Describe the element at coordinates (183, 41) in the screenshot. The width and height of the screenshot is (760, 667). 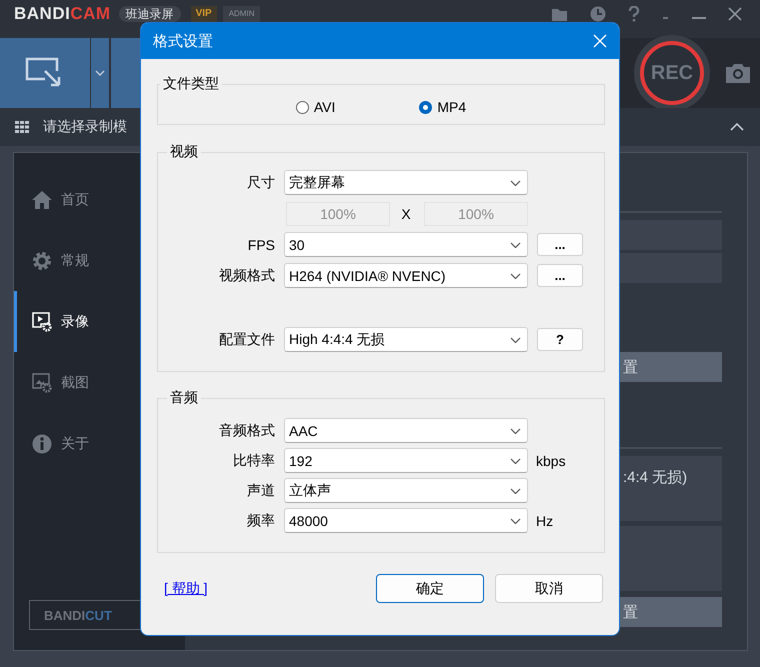
I see `dialog-title: 格式设置` at that location.